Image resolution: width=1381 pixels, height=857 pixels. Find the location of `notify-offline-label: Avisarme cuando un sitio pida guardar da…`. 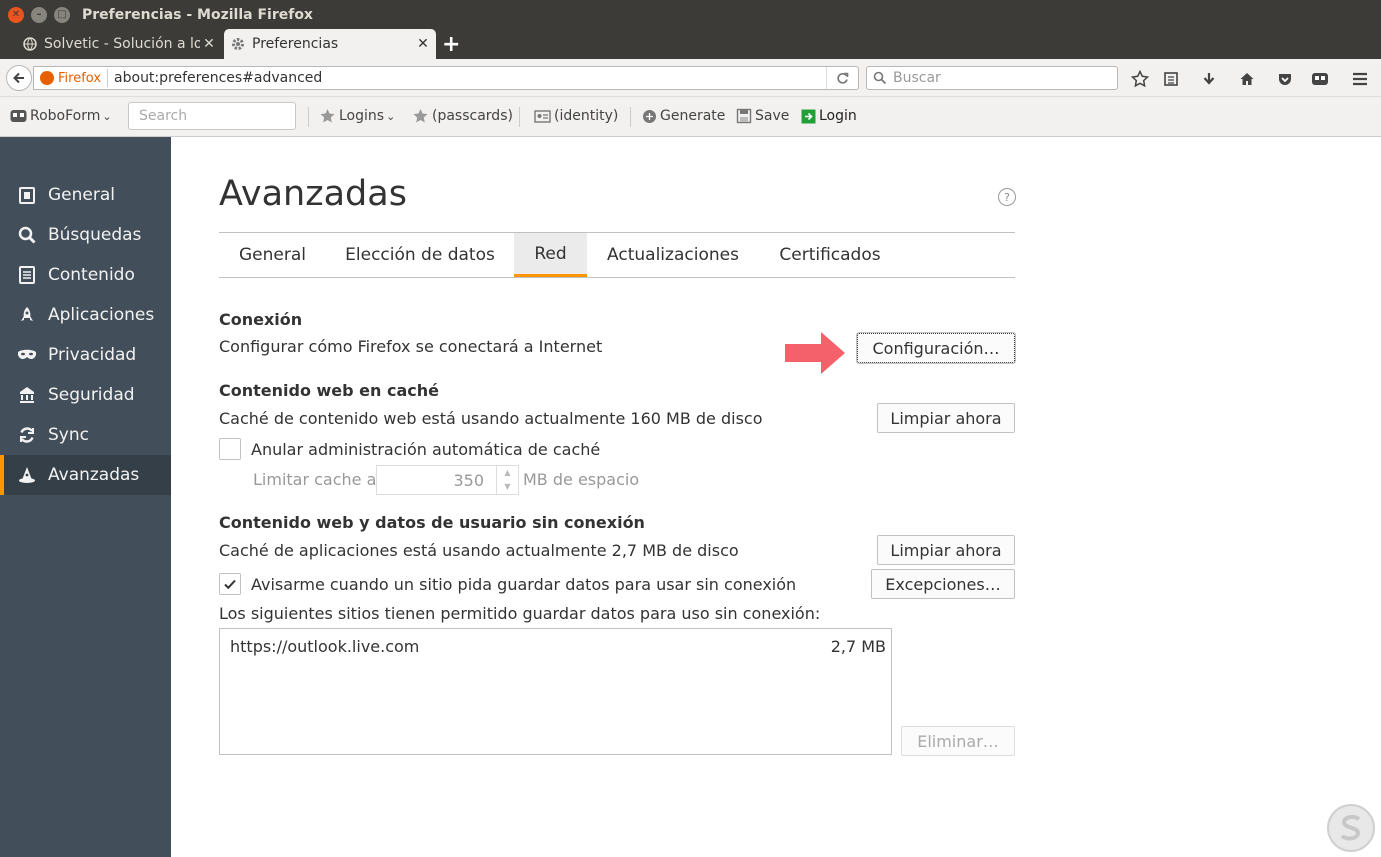

notify-offline-label: Avisarme cuando un sitio pida guardar da… is located at coordinates (524, 584).